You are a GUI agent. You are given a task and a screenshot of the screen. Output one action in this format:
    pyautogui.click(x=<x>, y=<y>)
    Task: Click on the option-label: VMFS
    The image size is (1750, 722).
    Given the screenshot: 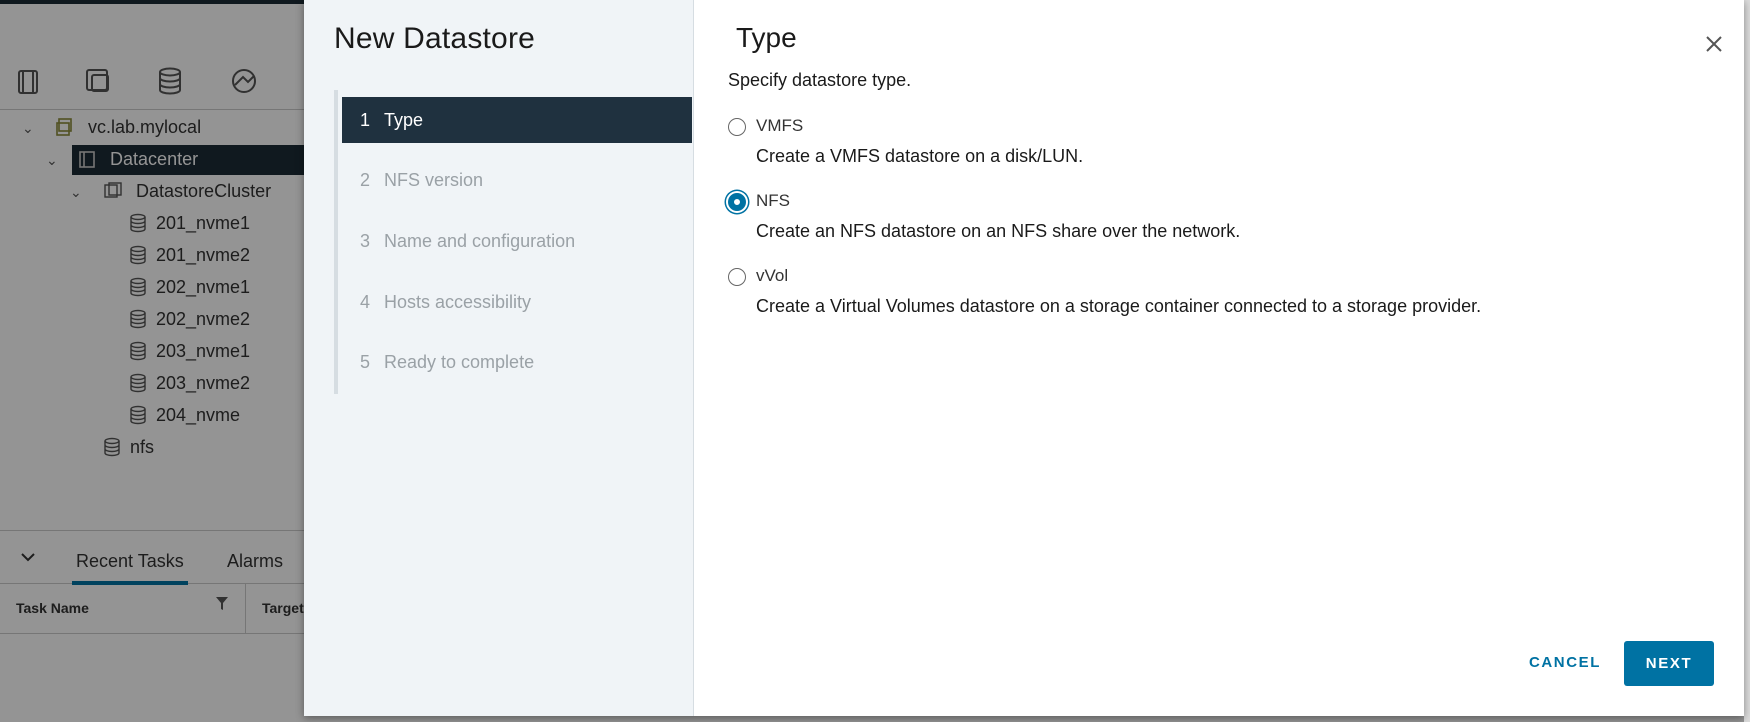 What is the action you would take?
    pyautogui.click(x=779, y=126)
    